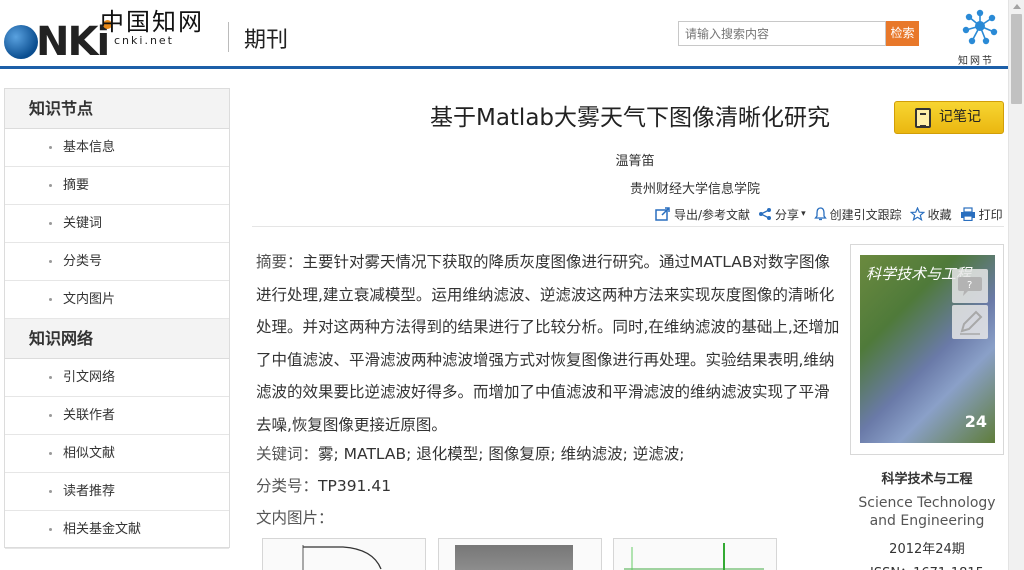  Describe the element at coordinates (58, 41) in the screenshot. I see `logo-cnki-text: NKi` at that location.